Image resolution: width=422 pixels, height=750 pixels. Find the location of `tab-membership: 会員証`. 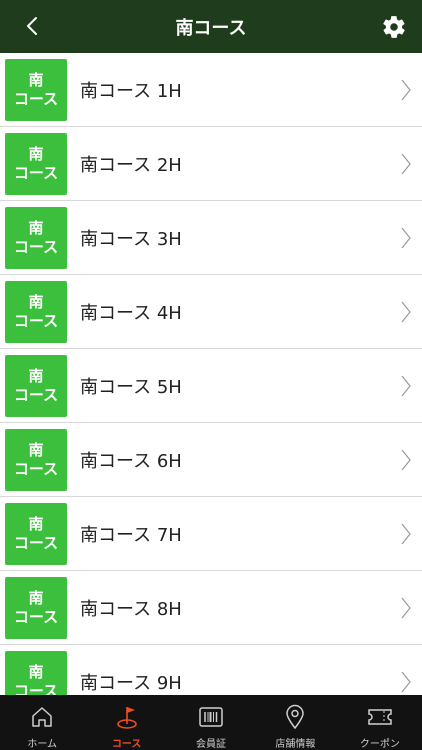

tab-membership: 会員証 is located at coordinates (211, 722).